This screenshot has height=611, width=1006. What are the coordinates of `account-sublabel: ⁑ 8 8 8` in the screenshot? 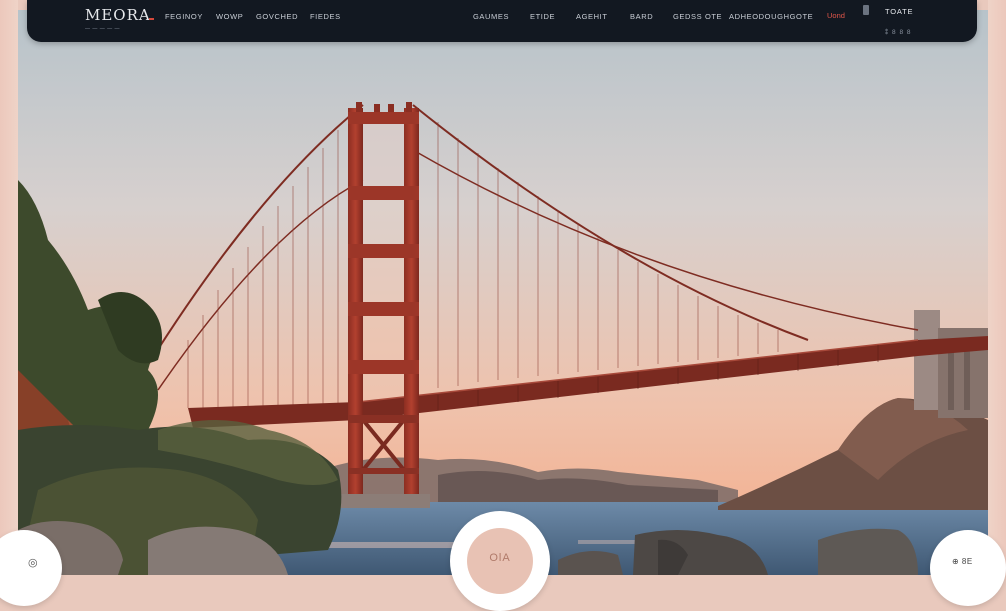 It's located at (898, 32).